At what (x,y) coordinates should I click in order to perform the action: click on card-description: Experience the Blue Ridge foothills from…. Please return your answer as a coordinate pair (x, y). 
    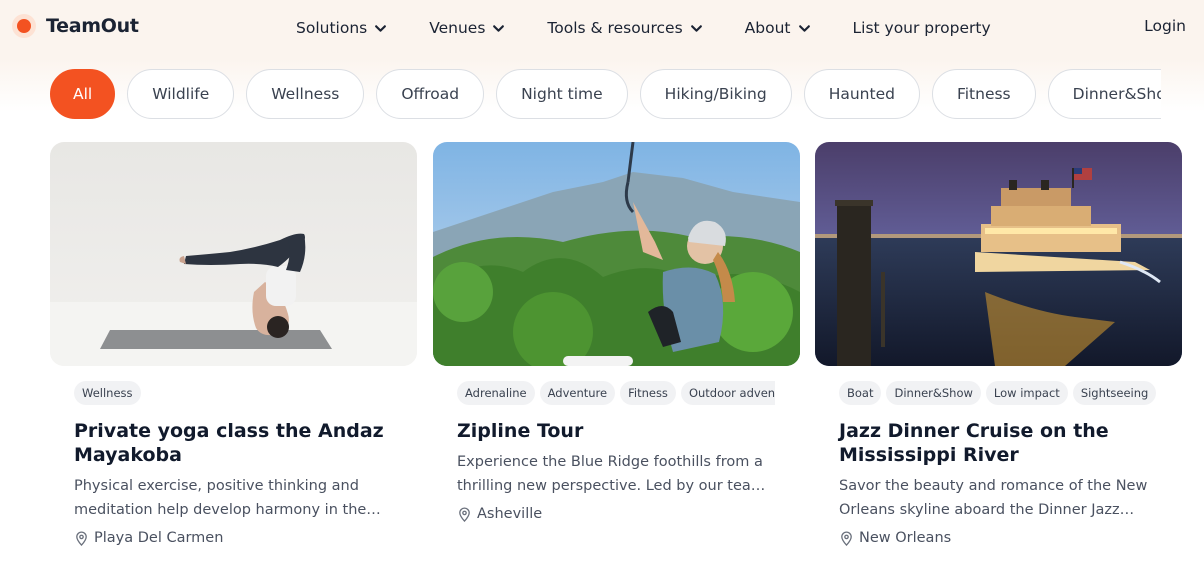
    Looking at the image, I should click on (611, 474).